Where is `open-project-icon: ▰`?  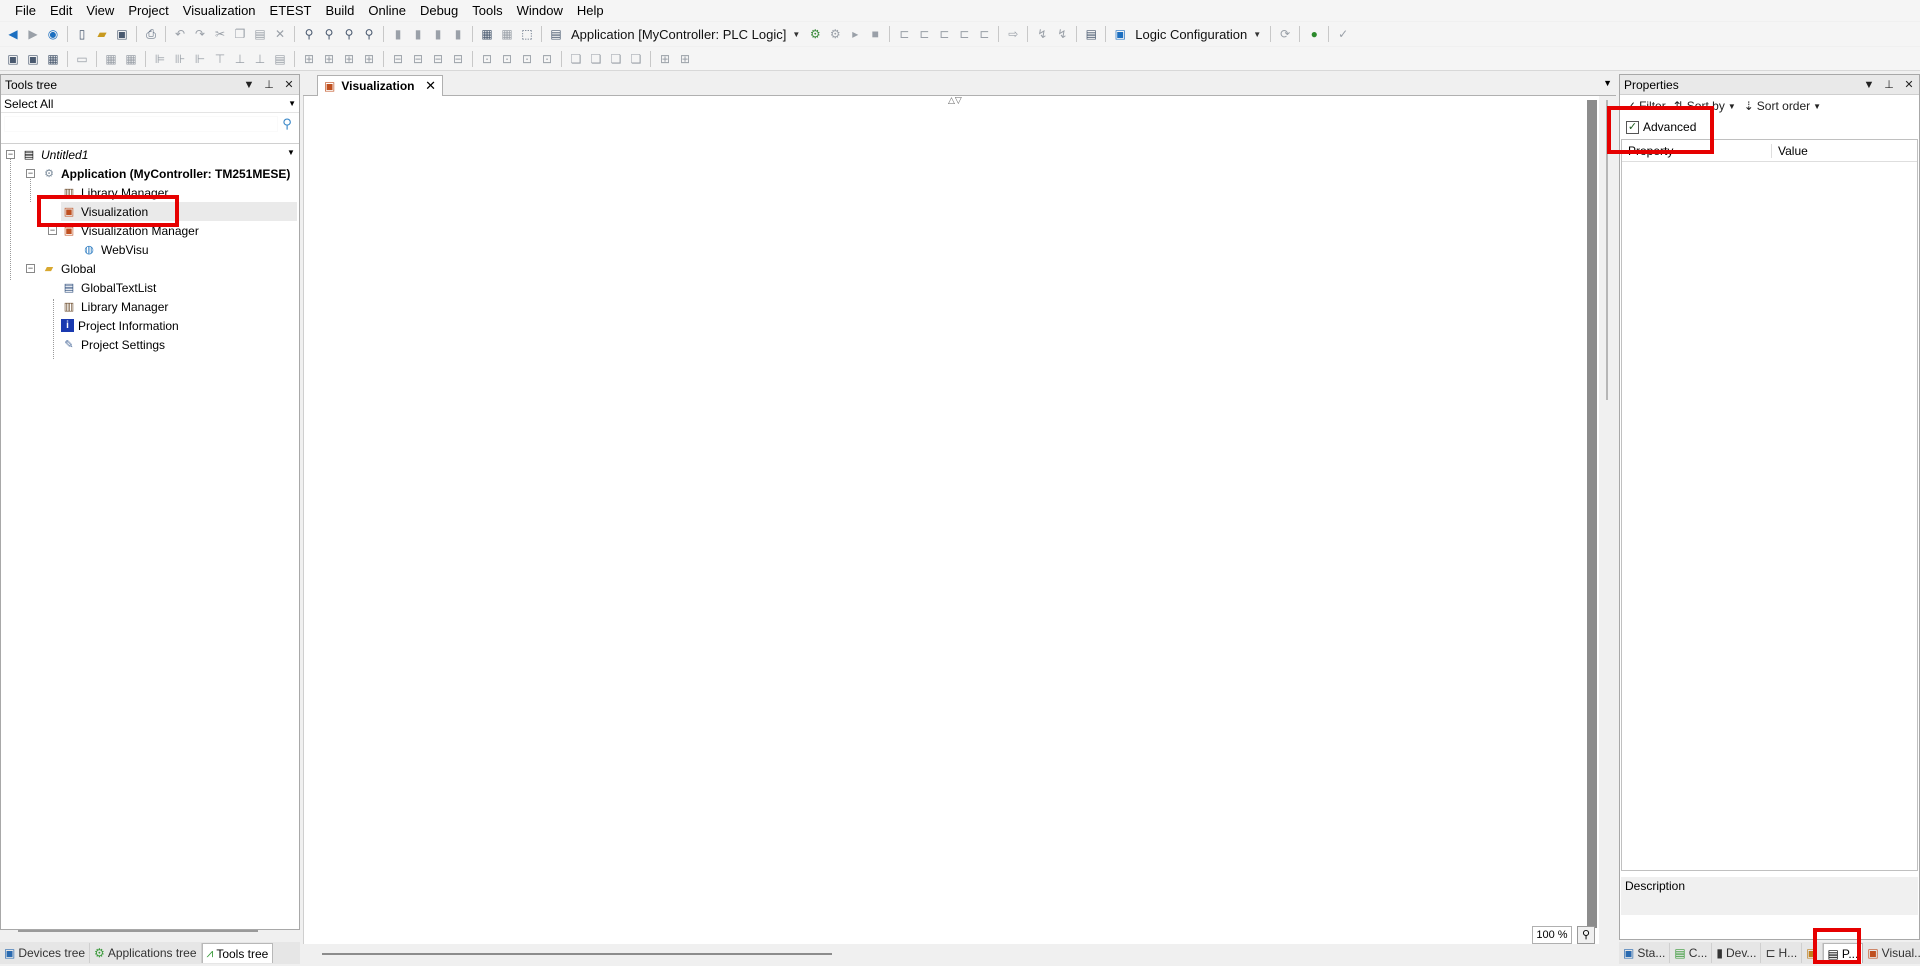
open-project-icon: ▰ is located at coordinates (102, 34).